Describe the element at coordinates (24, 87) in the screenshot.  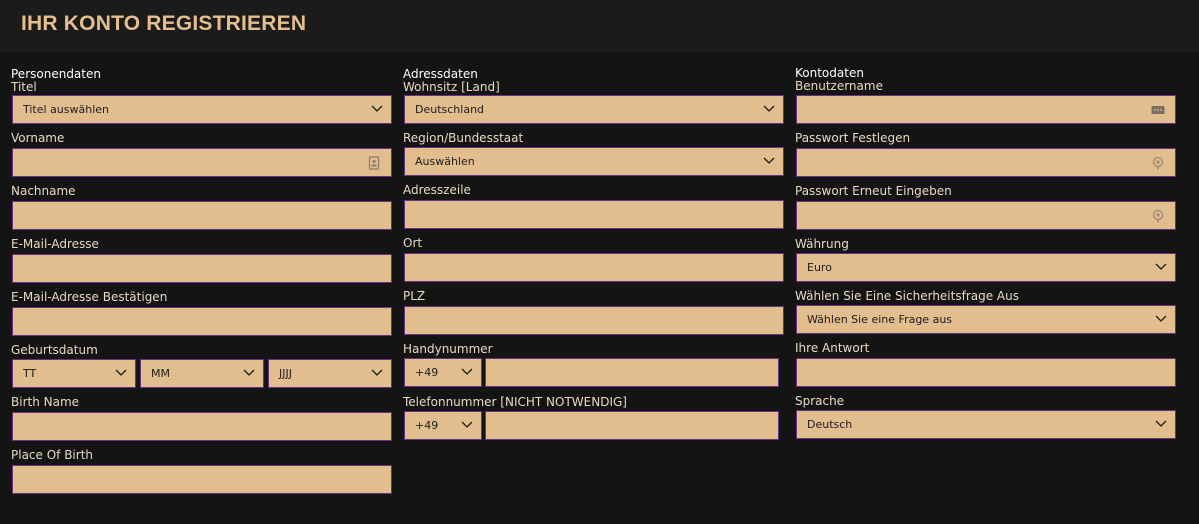
I see `title-label: Titel` at that location.